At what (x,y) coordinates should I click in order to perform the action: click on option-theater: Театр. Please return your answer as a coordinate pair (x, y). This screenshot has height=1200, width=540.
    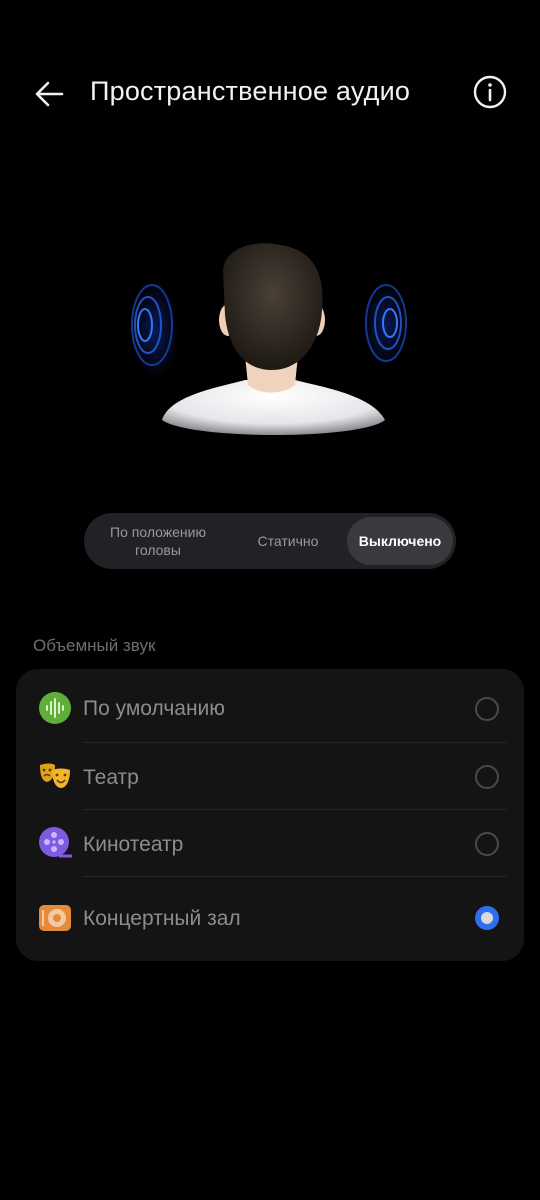
    Looking at the image, I should click on (270, 776).